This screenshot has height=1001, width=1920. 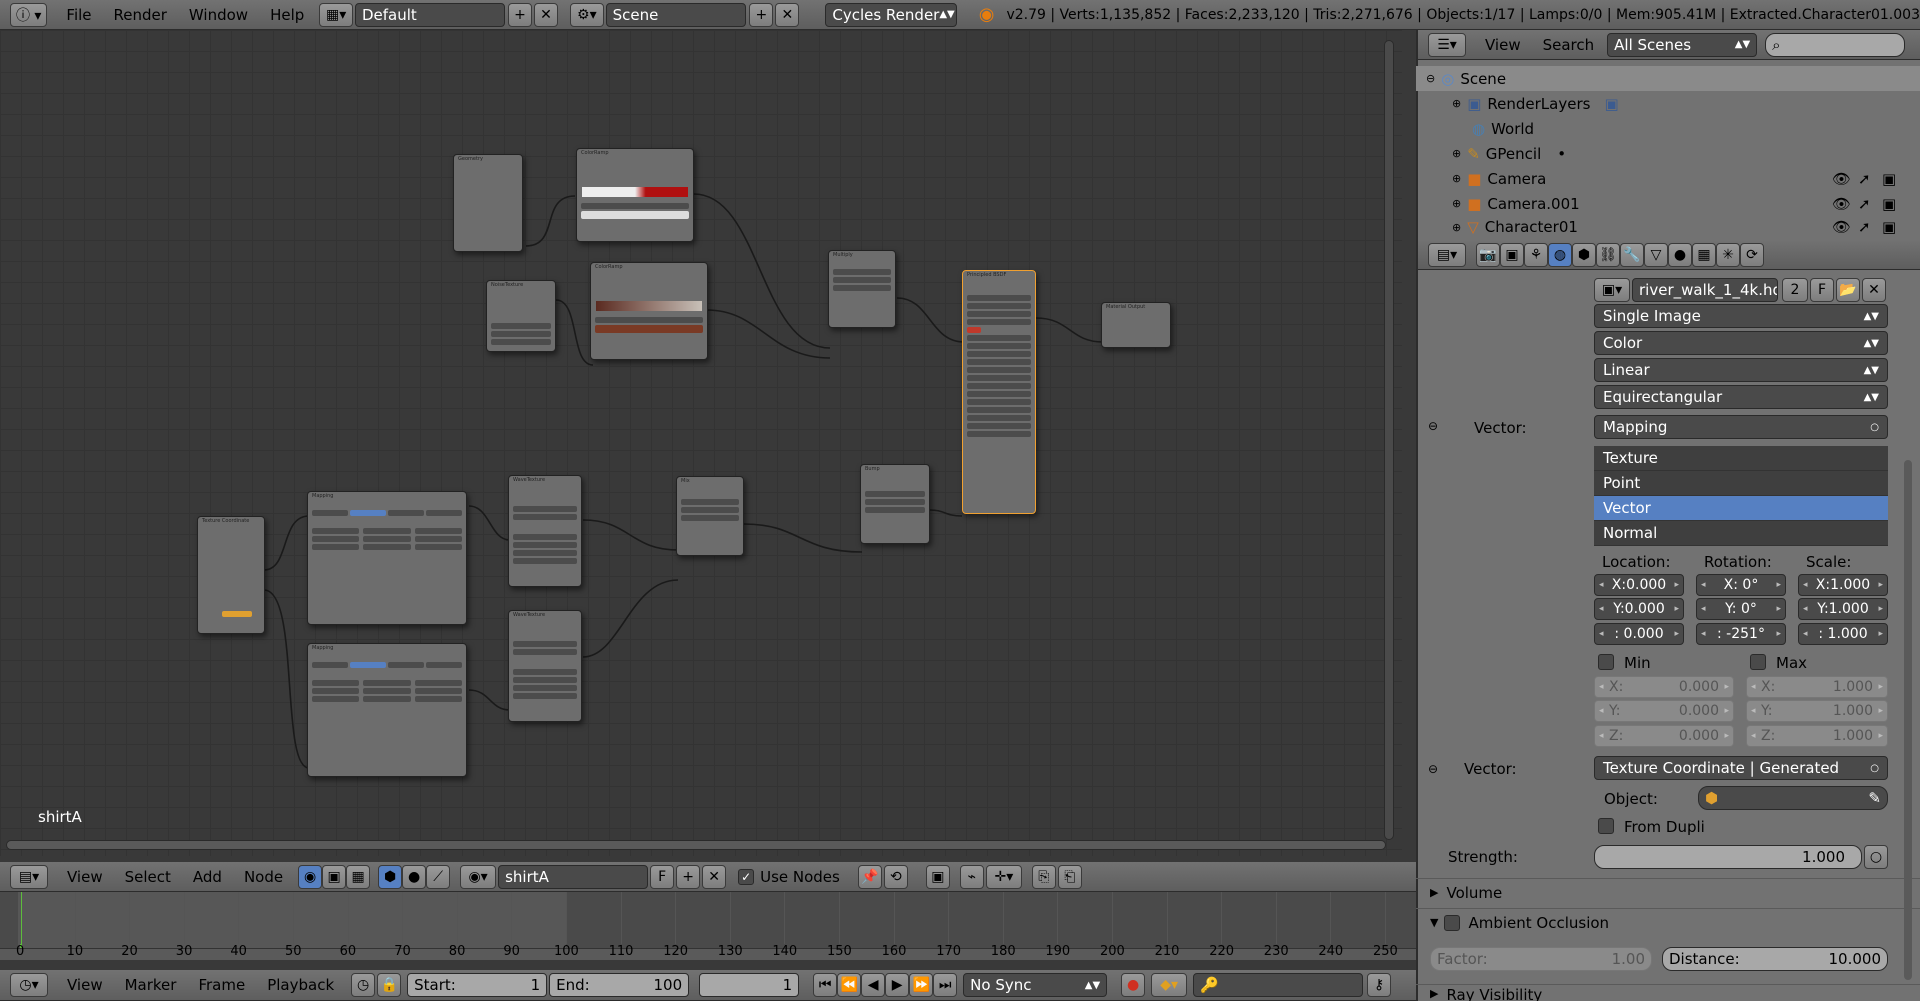 What do you see at coordinates (937, 876) in the screenshot?
I see `backdrop-icon: ▣` at bounding box center [937, 876].